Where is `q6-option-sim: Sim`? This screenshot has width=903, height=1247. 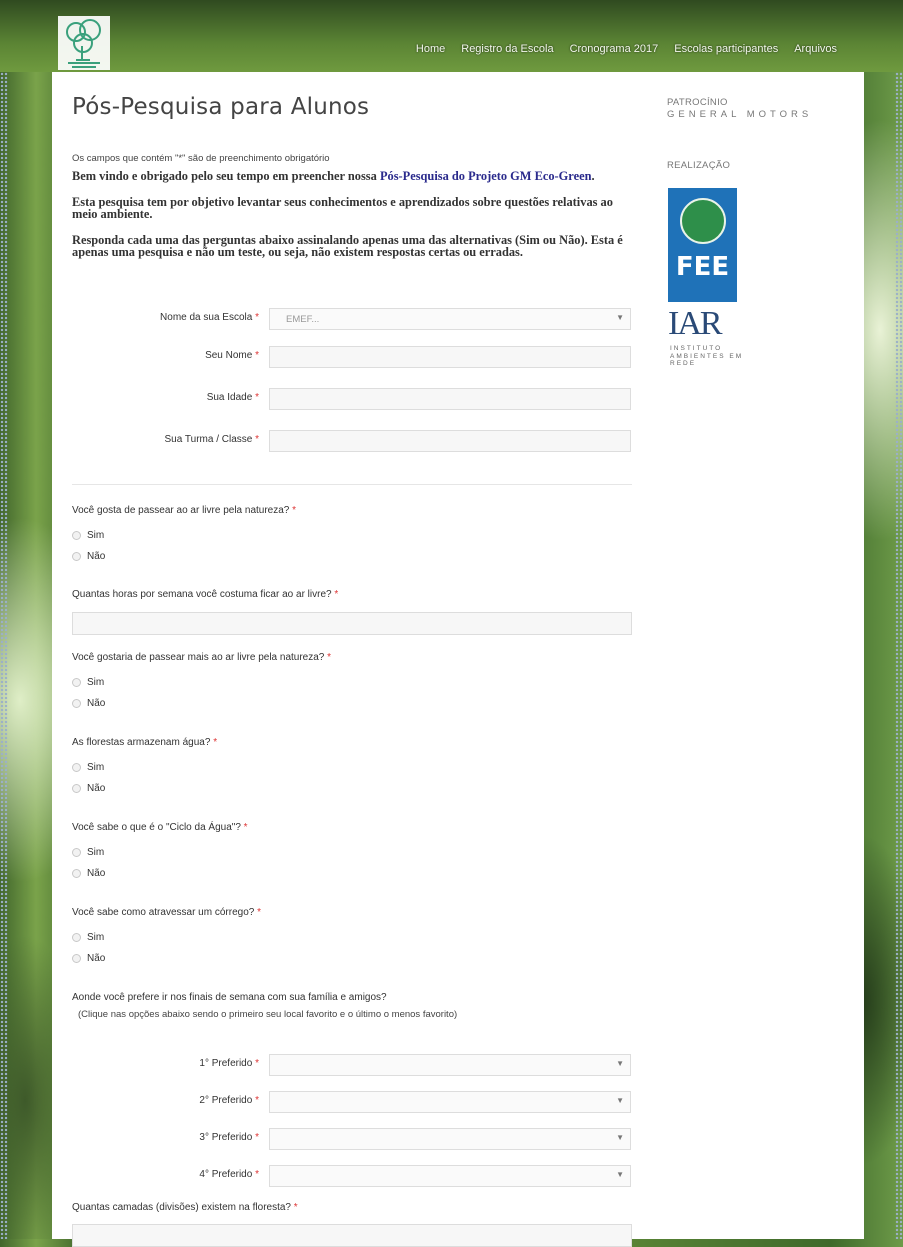 q6-option-sim: Sim is located at coordinates (88, 937).